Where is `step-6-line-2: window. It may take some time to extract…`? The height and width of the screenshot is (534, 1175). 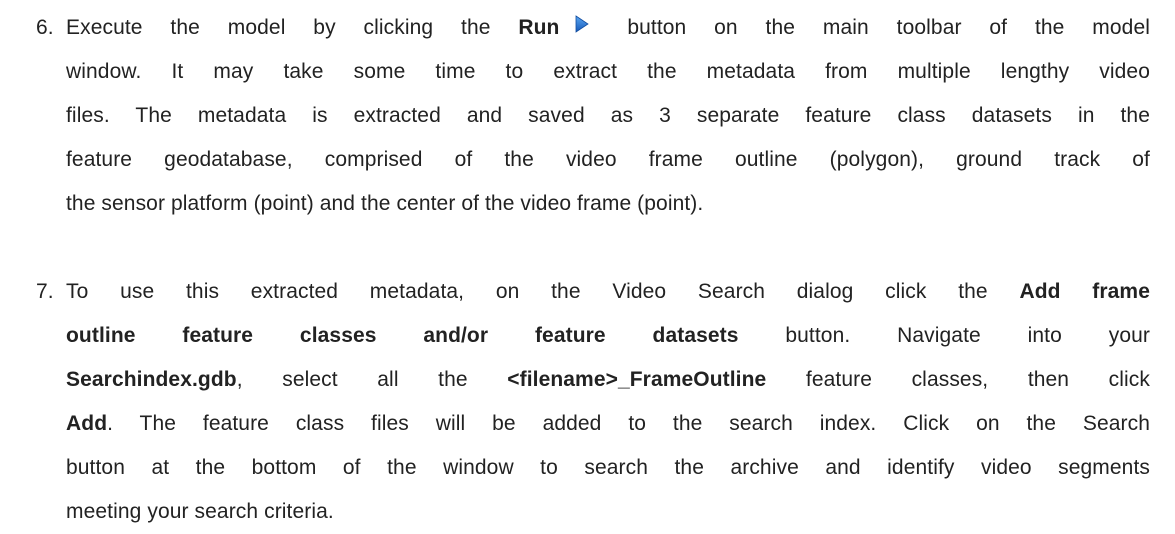 step-6-line-2: window. It may take some time to extract… is located at coordinates (608, 71).